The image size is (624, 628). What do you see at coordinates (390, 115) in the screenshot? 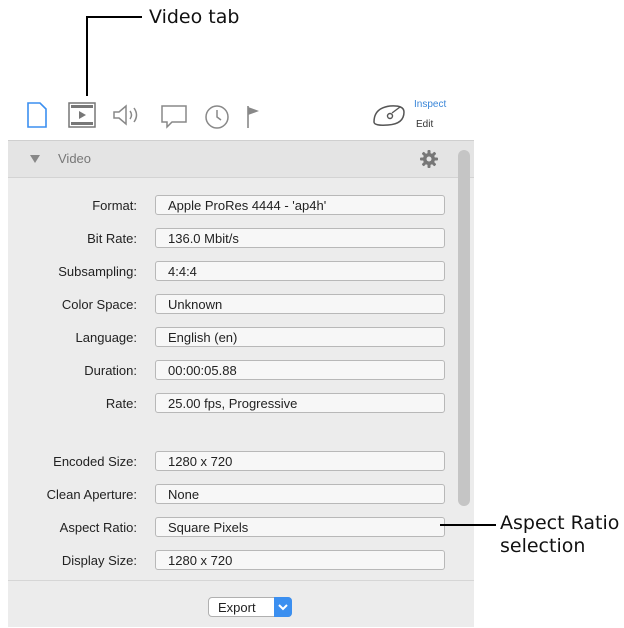
I see `inspect-icon` at bounding box center [390, 115].